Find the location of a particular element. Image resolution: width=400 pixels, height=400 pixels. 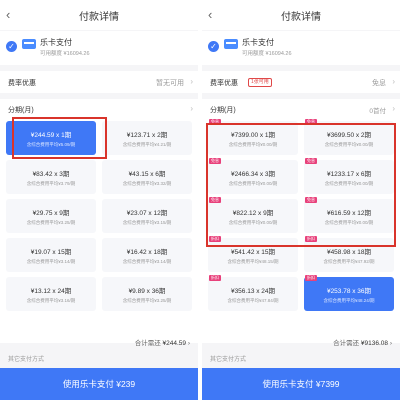

option-fee: 含综合费用平均¥48.24/期 is located at coordinates (349, 300).